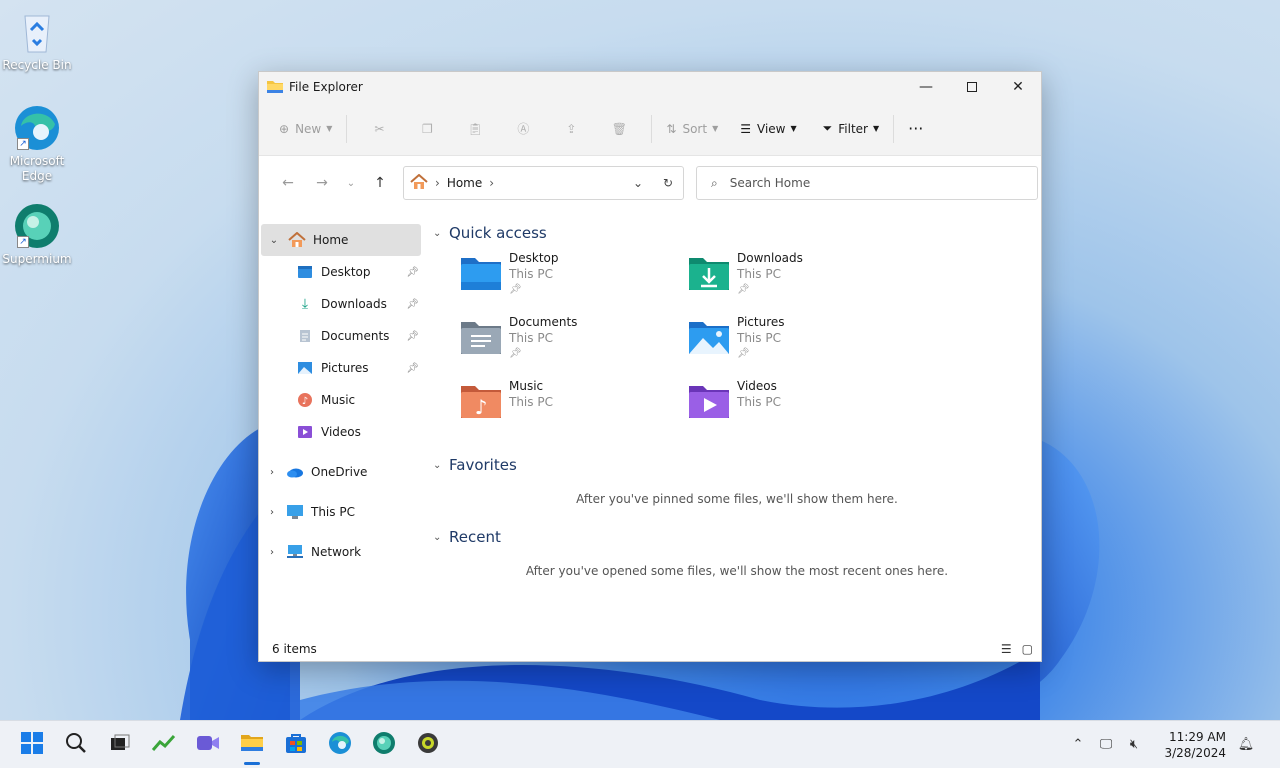 Image resolution: width=1280 pixels, height=768 pixels. What do you see at coordinates (543, 322) in the screenshot?
I see `tile-name: Documents` at bounding box center [543, 322].